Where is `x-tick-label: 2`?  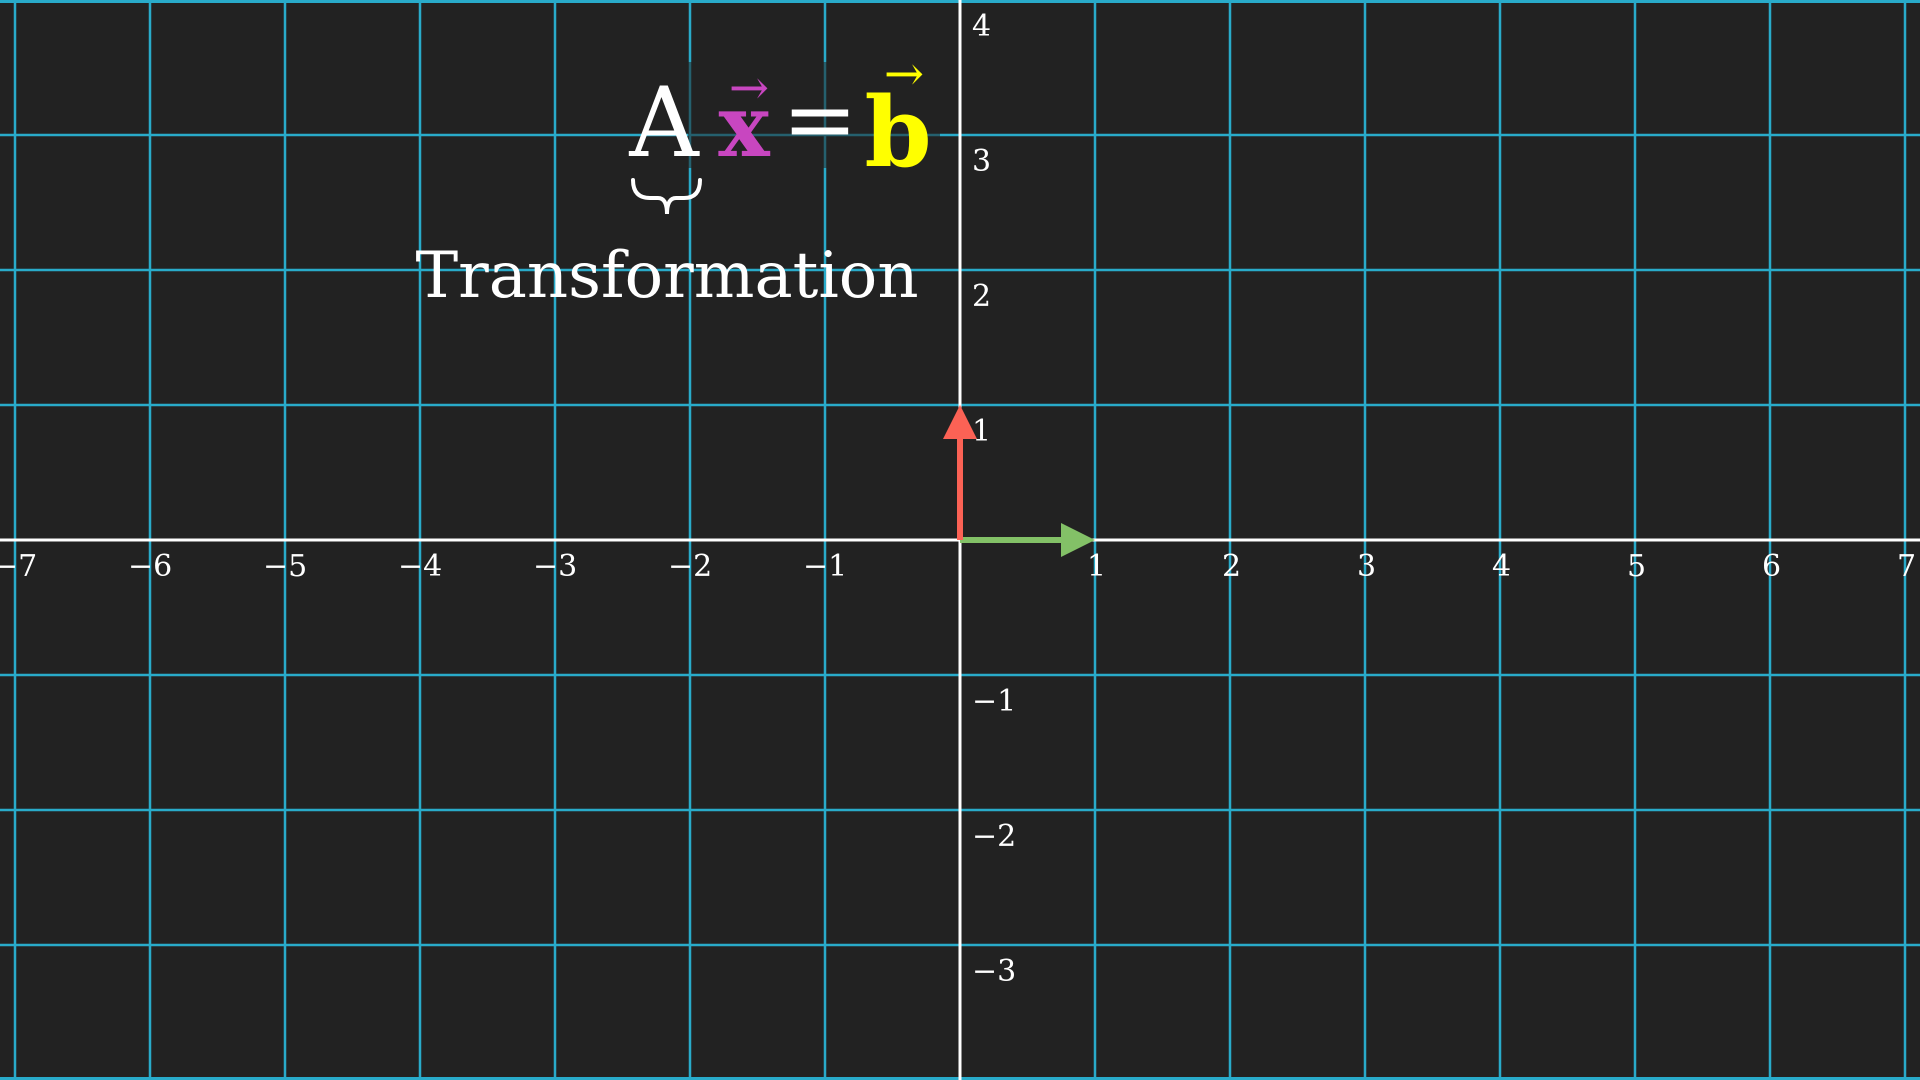 x-tick-label: 2 is located at coordinates (1231, 566).